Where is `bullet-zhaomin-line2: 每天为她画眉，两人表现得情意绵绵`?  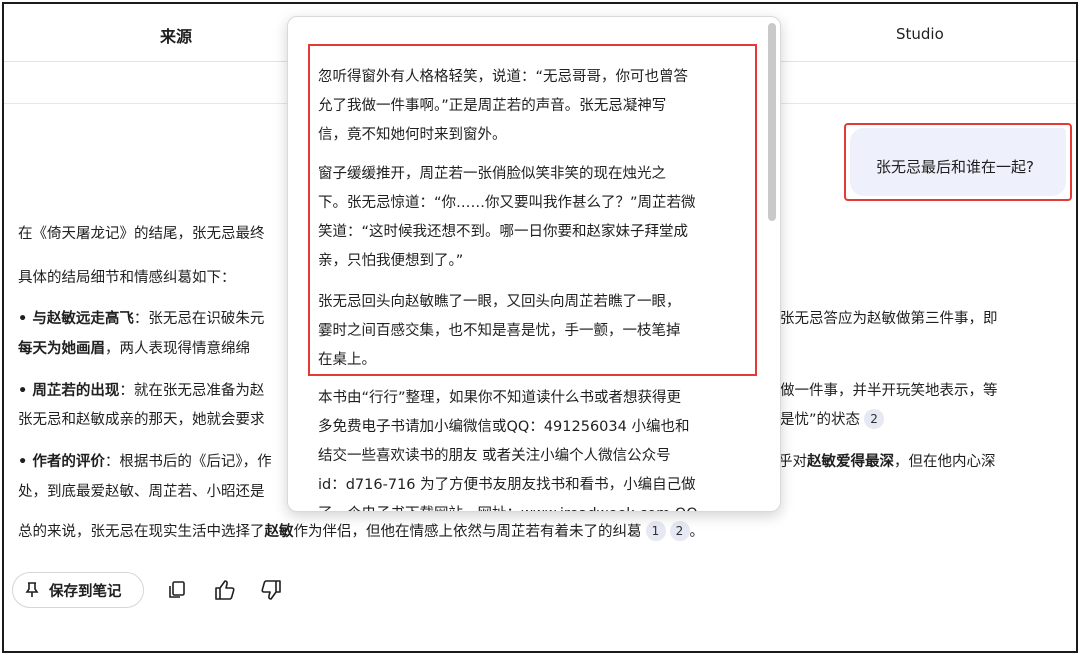
bullet-zhaomin-line2: 每天为她画眉，两人表现得情意绵绵 is located at coordinates (134, 349).